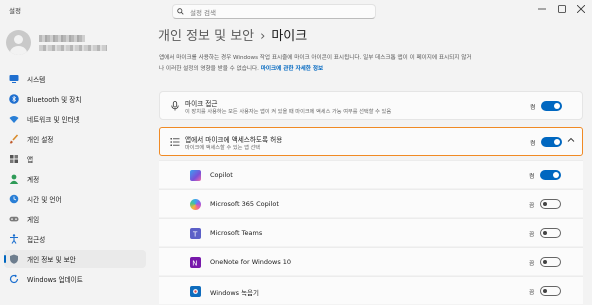  I want to click on recorder-icon, so click(195, 291).